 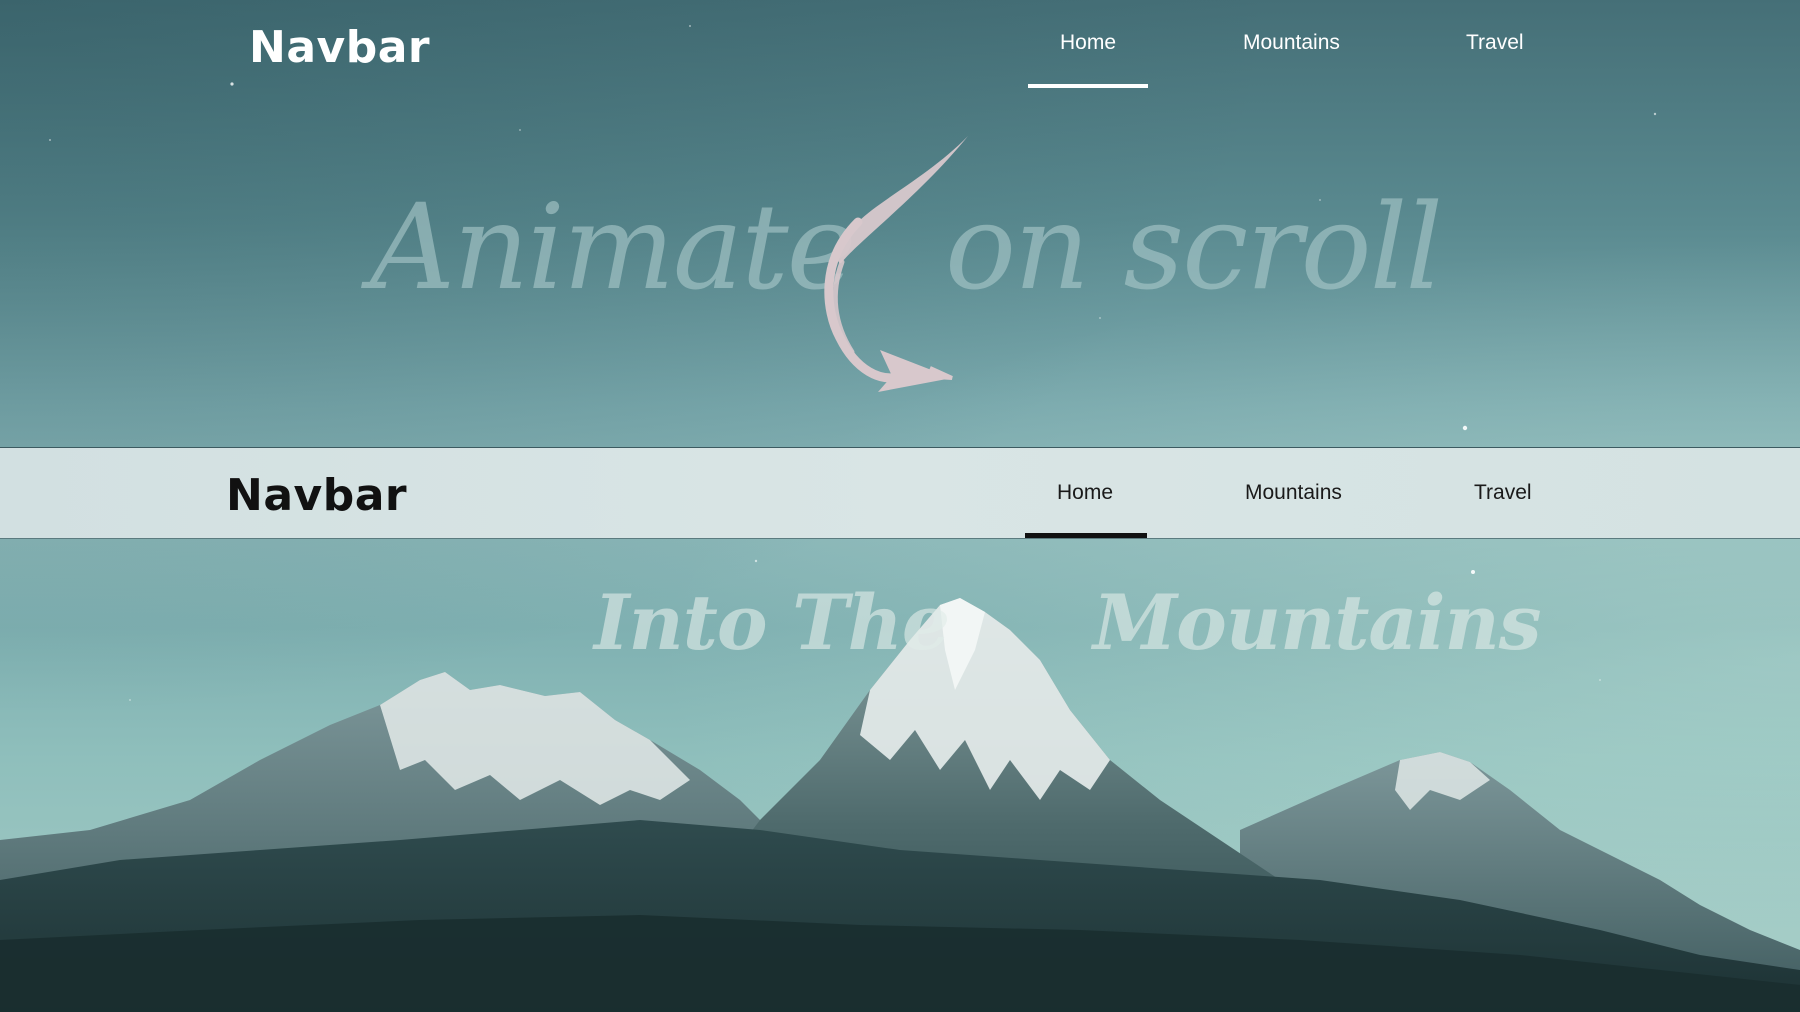 What do you see at coordinates (1503, 493) in the screenshot?
I see `nav-link-travel: Travel` at bounding box center [1503, 493].